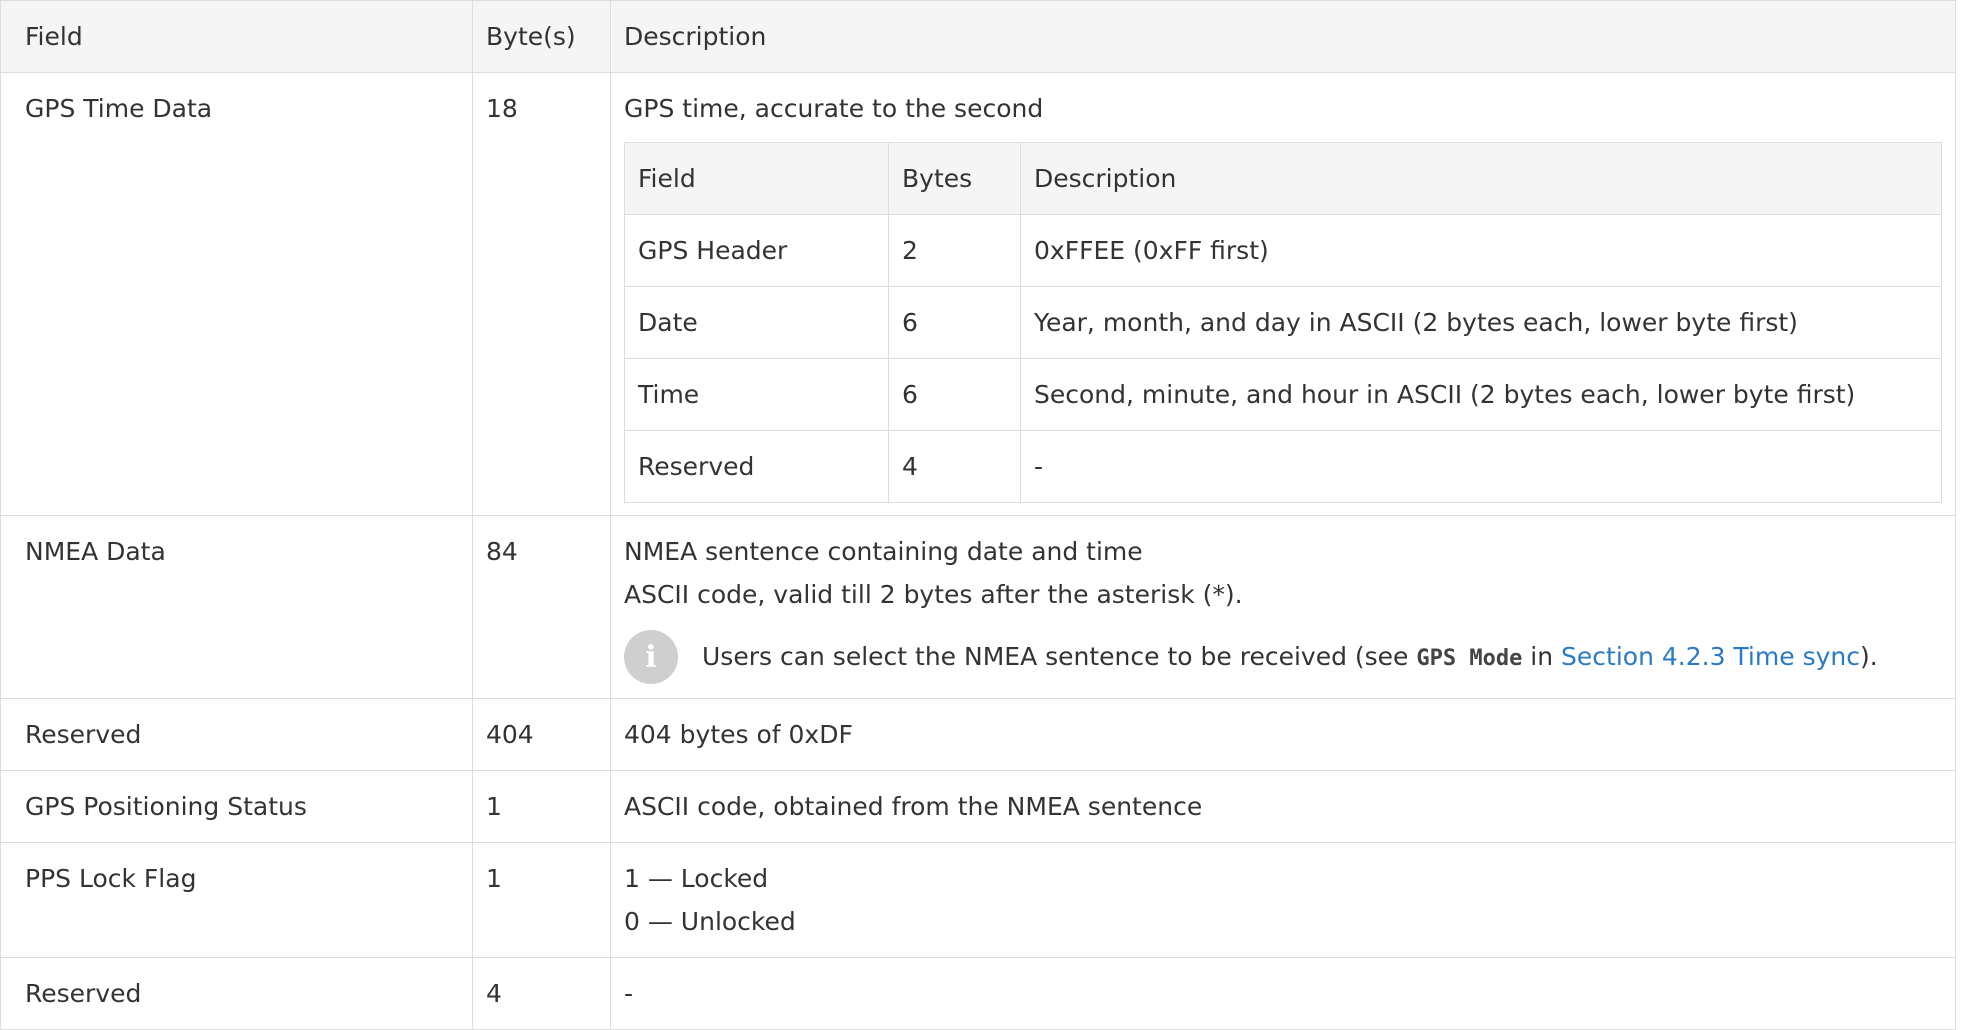 Image resolution: width=1961 pixels, height=1030 pixels. Describe the element at coordinates (1283, 993) in the screenshot. I see `description-cell: -` at that location.